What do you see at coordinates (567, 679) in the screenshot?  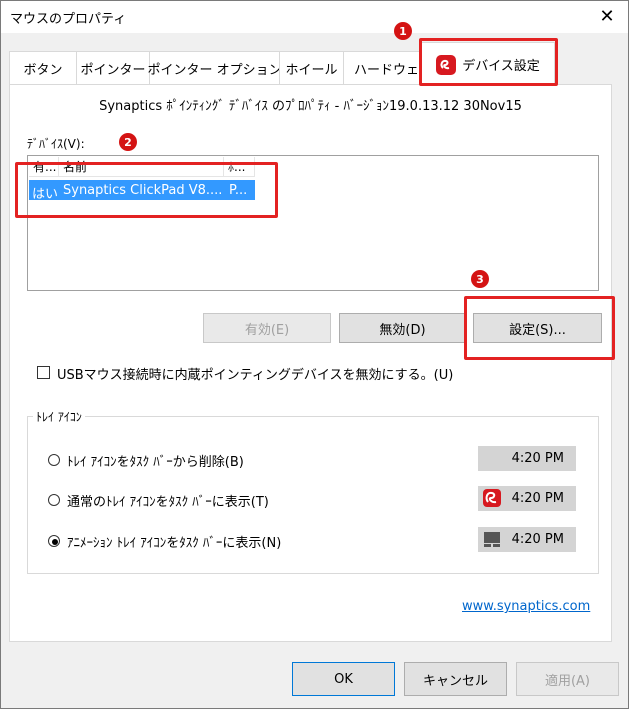 I see `apply-button: 適用(A)` at bounding box center [567, 679].